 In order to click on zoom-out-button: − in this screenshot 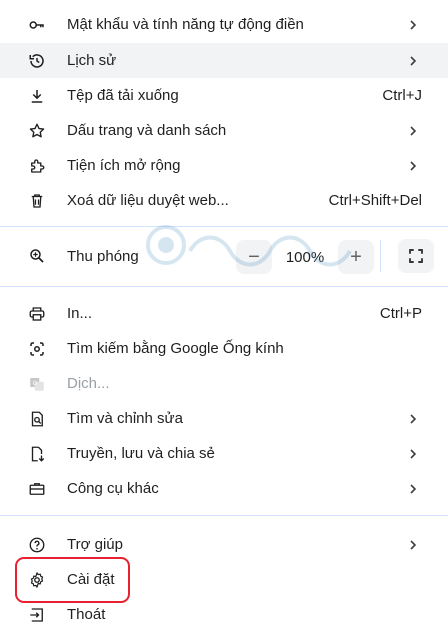, I will do `click(254, 257)`.